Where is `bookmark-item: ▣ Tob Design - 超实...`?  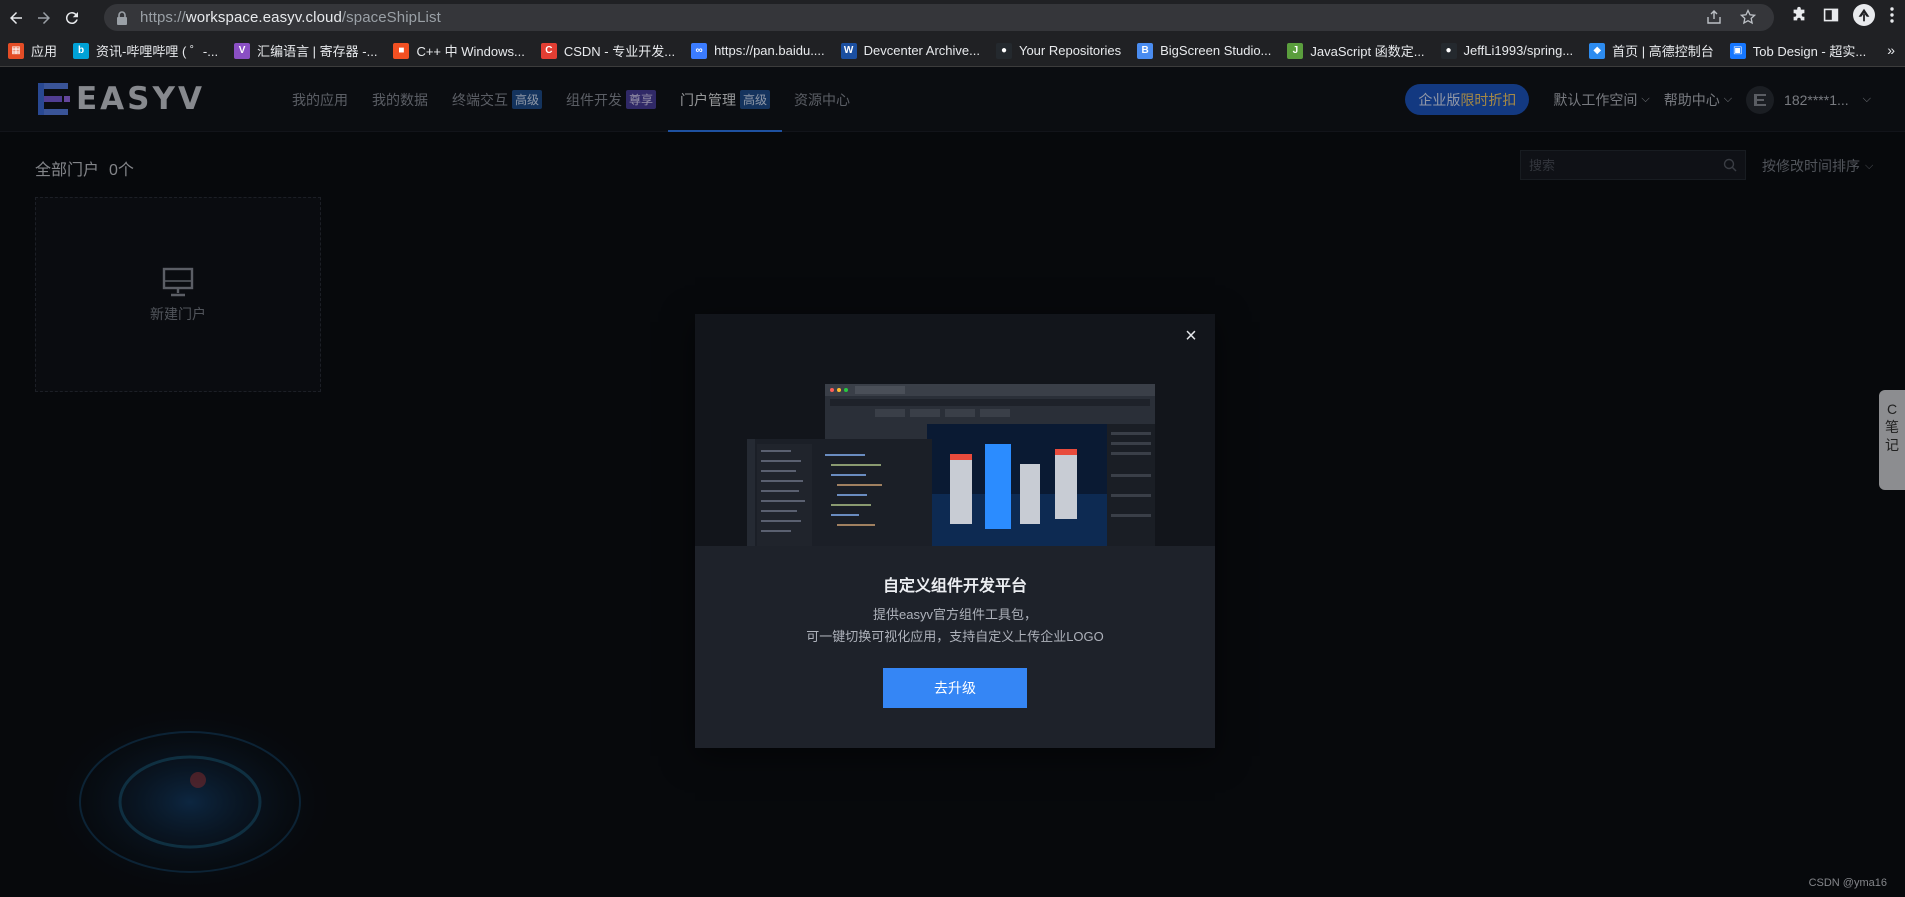
bookmark-item: ▣ Tob Design - 超实... is located at coordinates (1798, 50).